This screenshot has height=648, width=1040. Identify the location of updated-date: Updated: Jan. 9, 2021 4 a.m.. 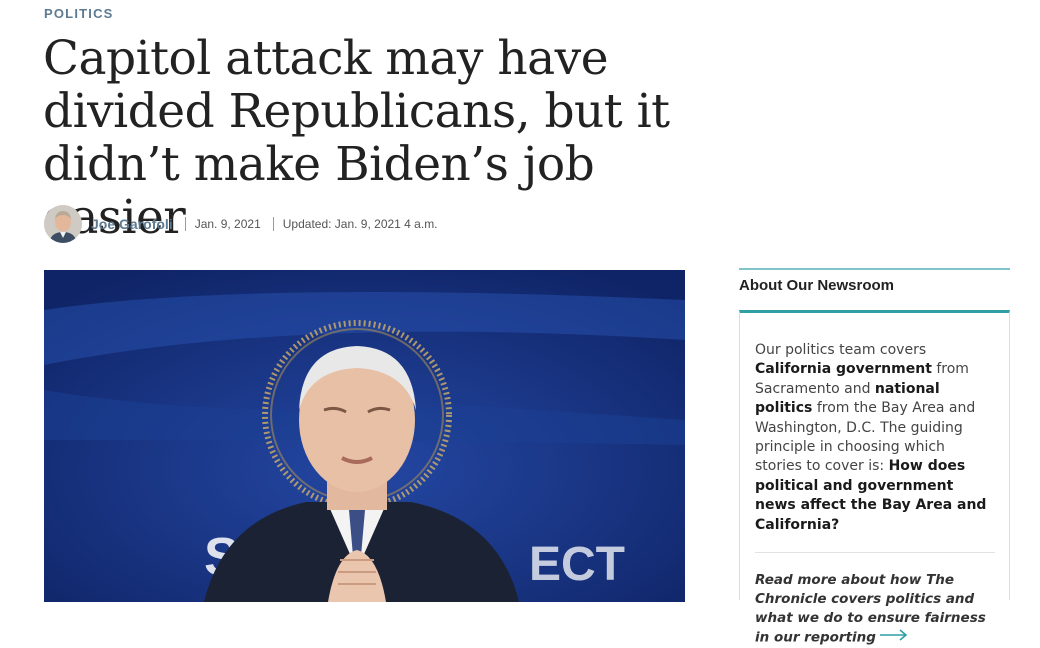
(360, 224).